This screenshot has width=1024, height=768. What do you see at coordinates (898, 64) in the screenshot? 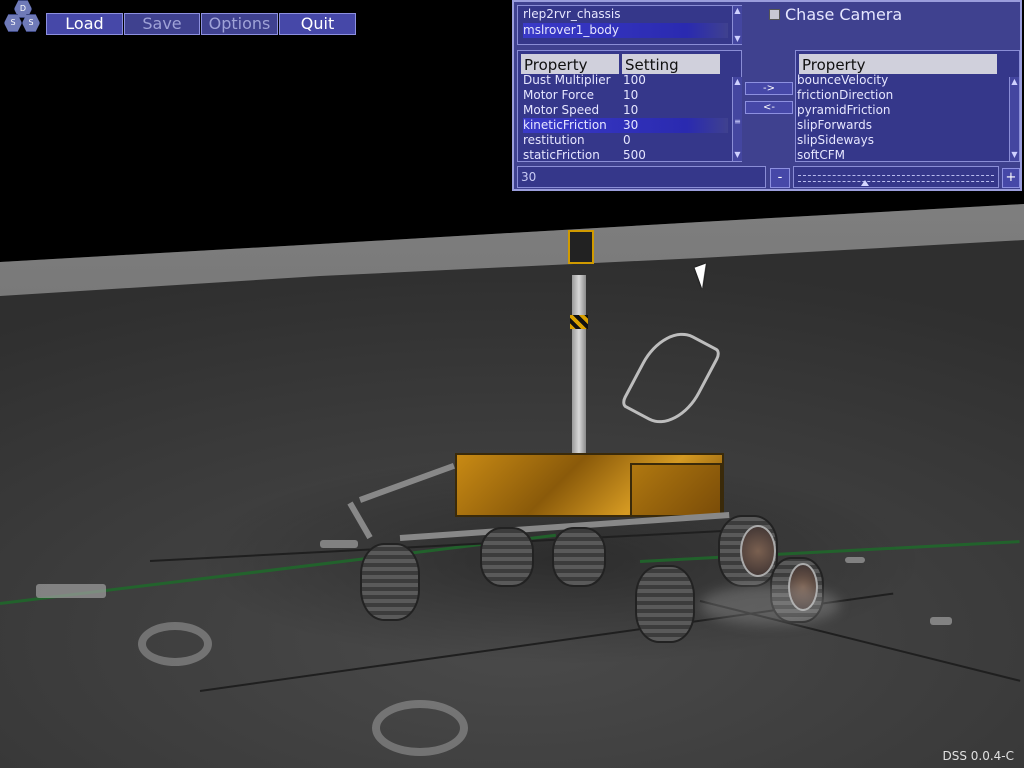
I see `column-header-available-property: Property` at bounding box center [898, 64].